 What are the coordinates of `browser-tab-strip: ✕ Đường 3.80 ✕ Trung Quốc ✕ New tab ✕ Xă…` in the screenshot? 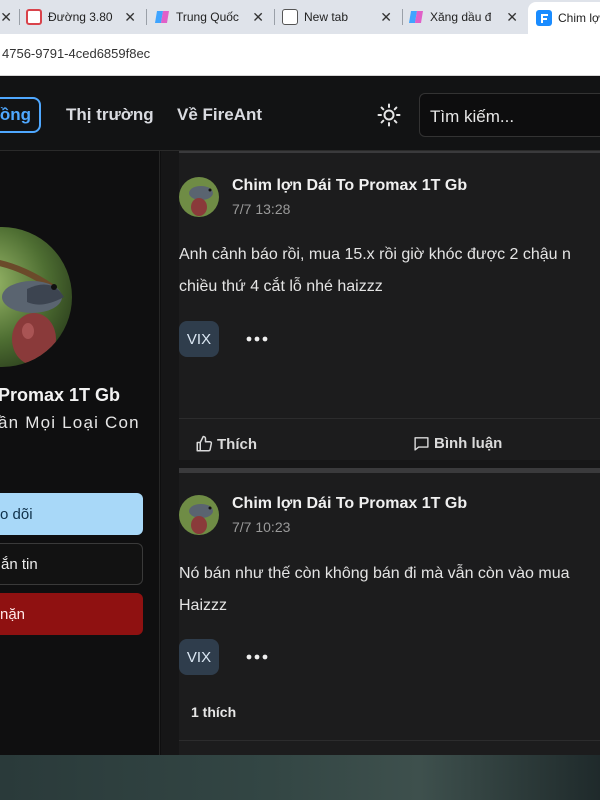 It's located at (300, 17).